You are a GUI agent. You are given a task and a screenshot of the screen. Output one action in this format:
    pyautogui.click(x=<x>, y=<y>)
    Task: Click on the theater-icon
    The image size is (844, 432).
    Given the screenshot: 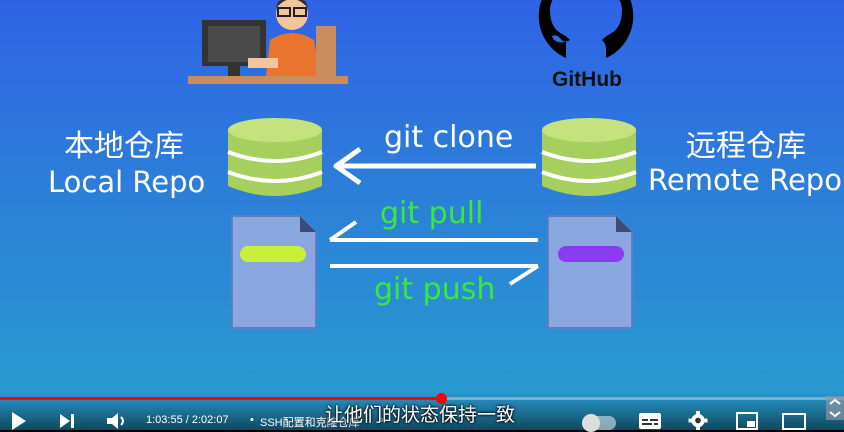 What is the action you would take?
    pyautogui.click(x=794, y=421)
    